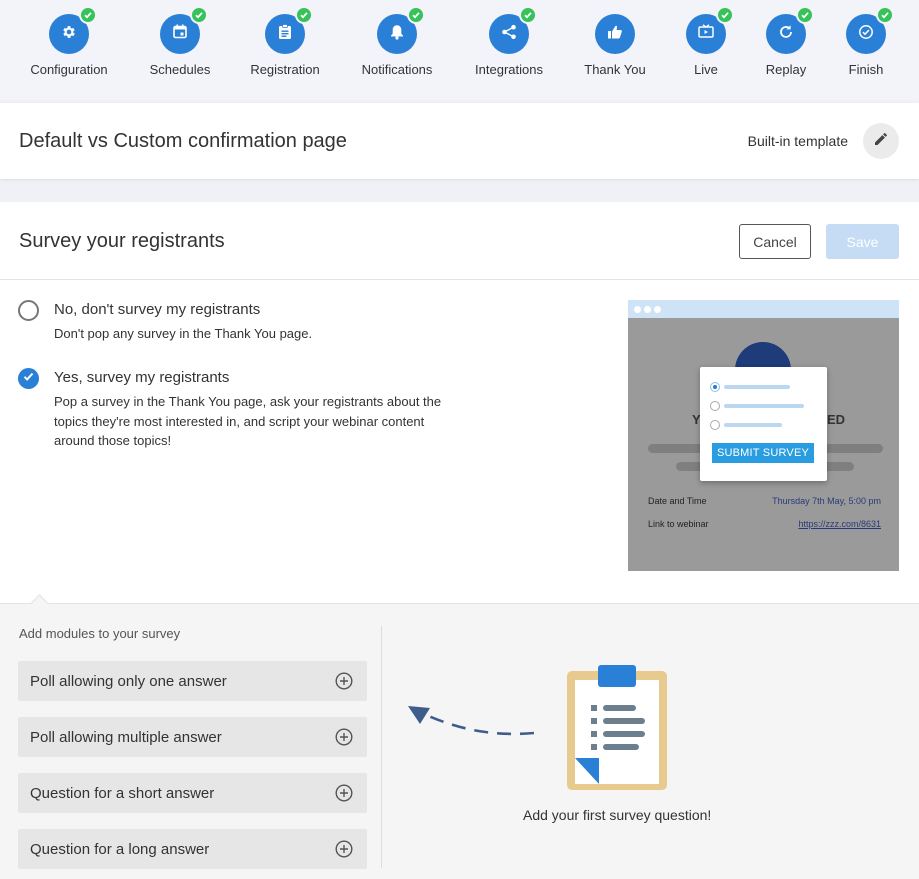  I want to click on step-label: Integrations, so click(509, 69).